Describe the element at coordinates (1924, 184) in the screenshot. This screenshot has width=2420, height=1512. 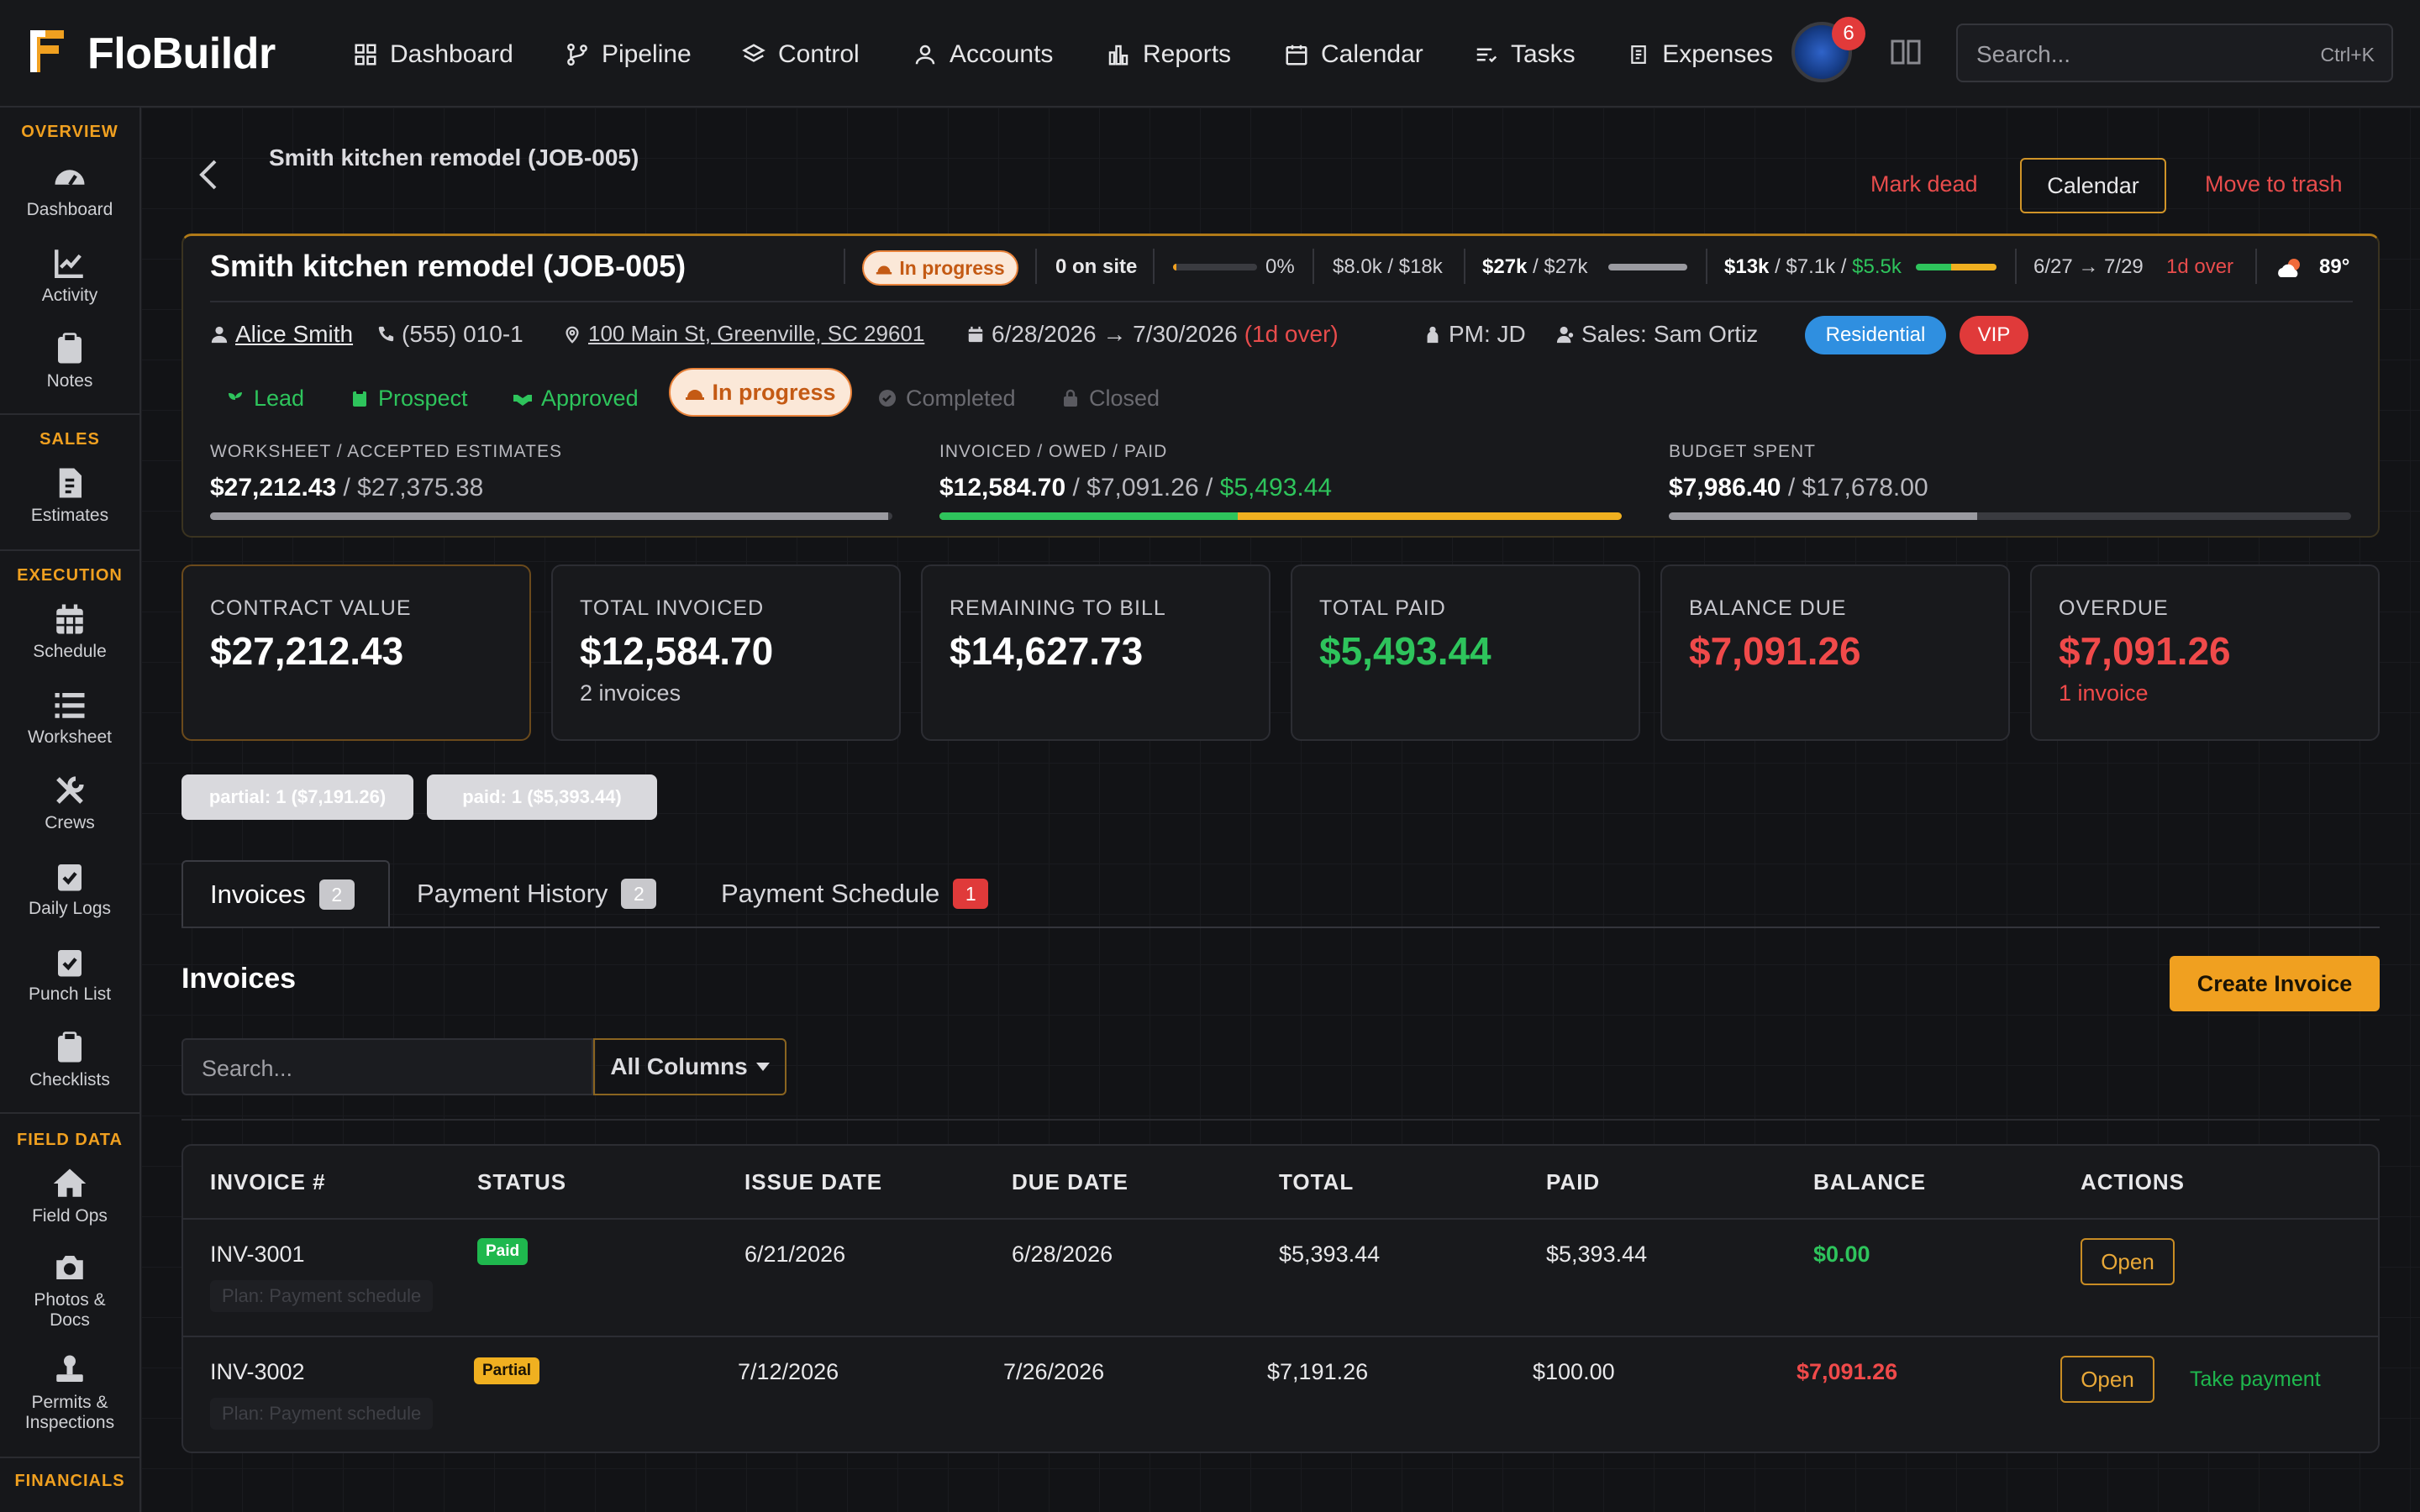
I see `mark-dead-button: Mark dead` at that location.